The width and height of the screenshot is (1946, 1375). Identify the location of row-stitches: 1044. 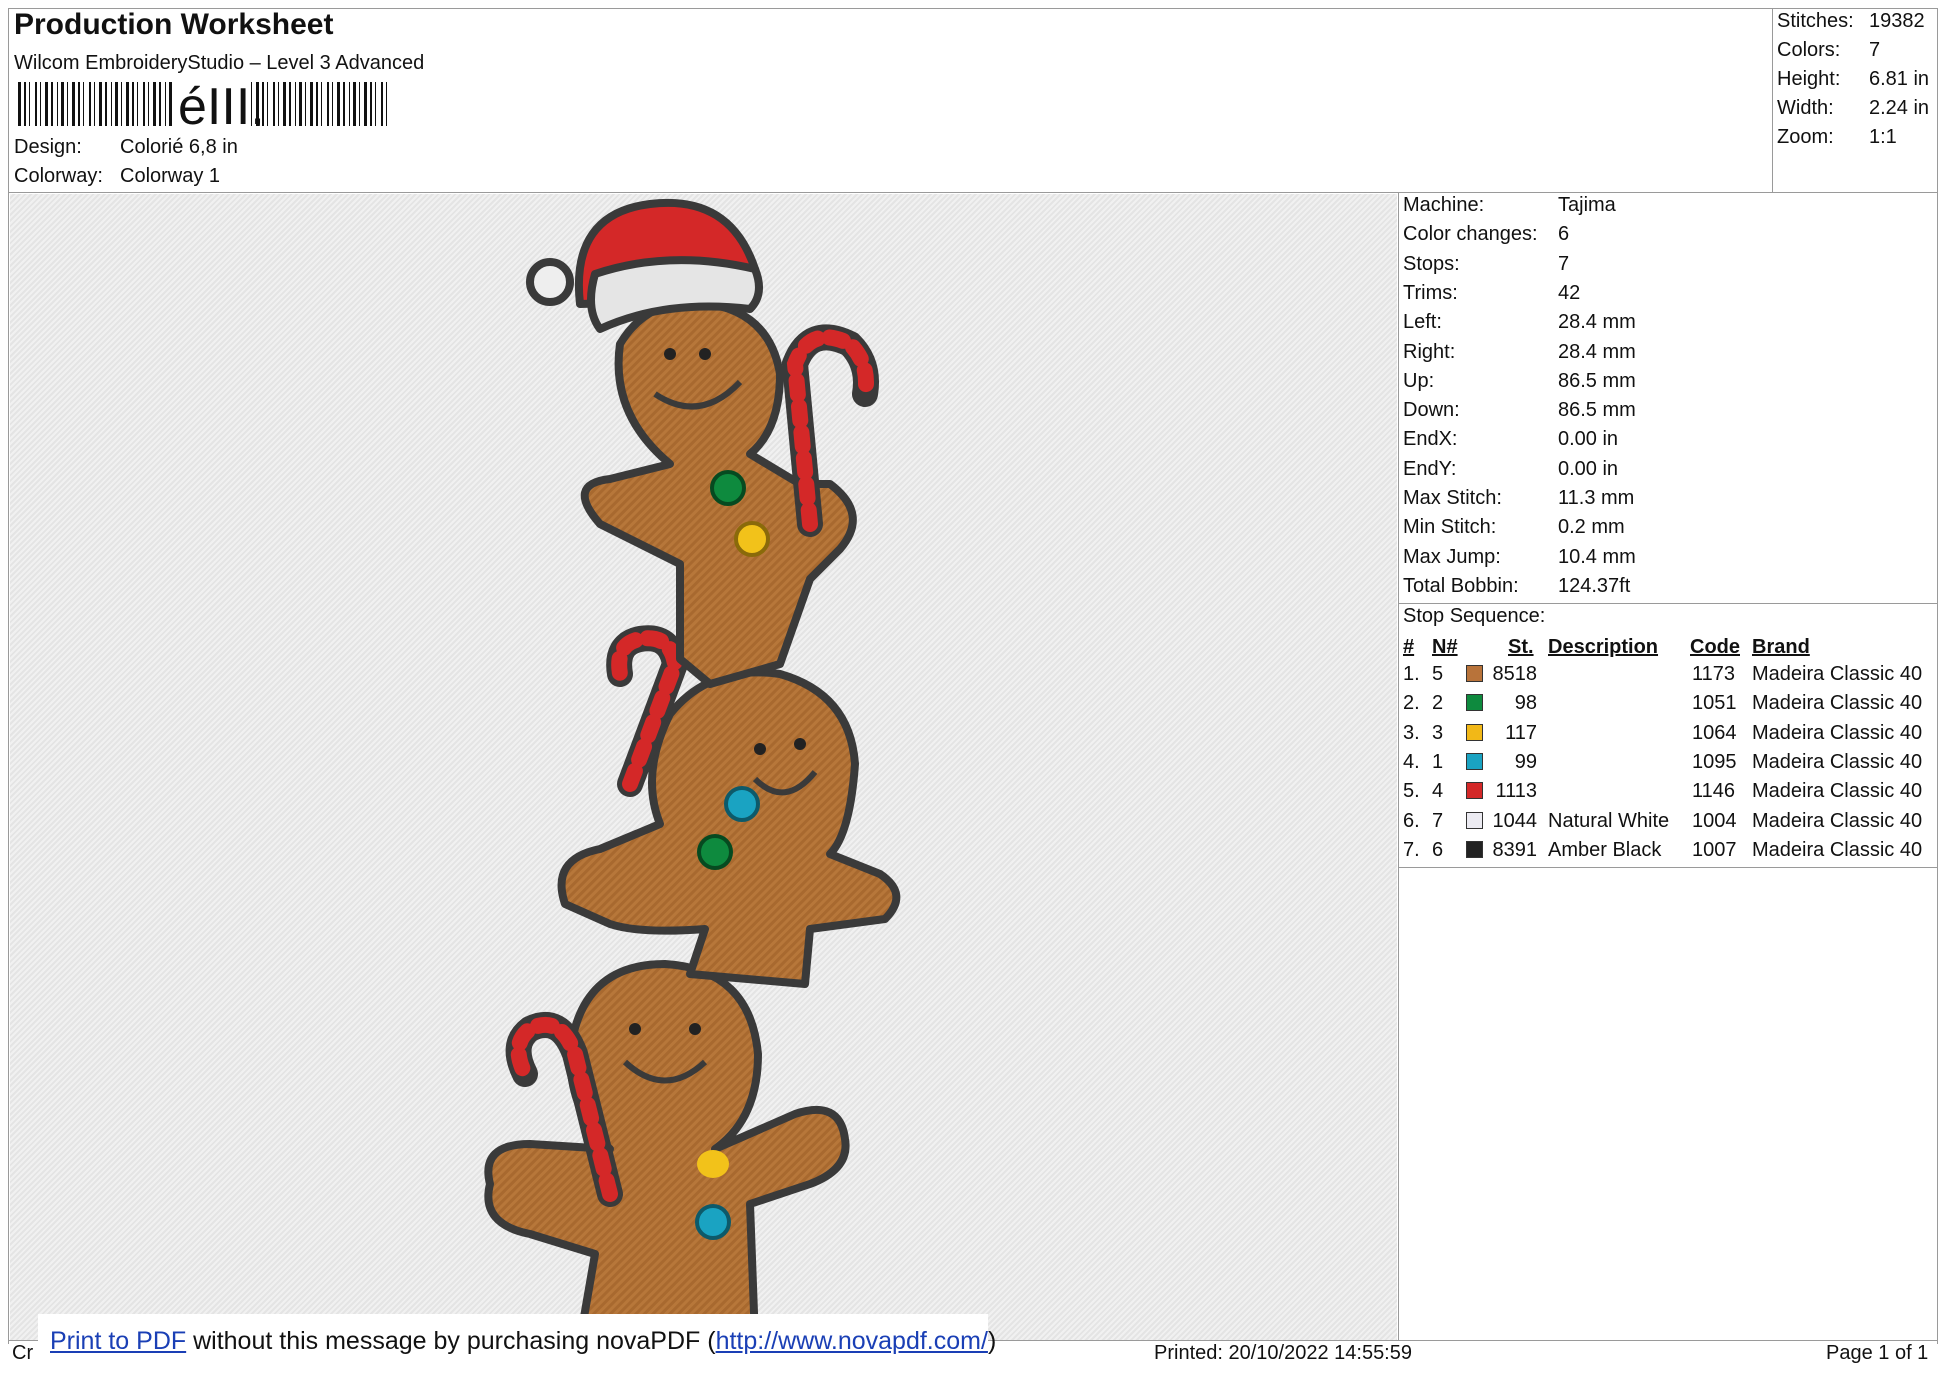
(1515, 820).